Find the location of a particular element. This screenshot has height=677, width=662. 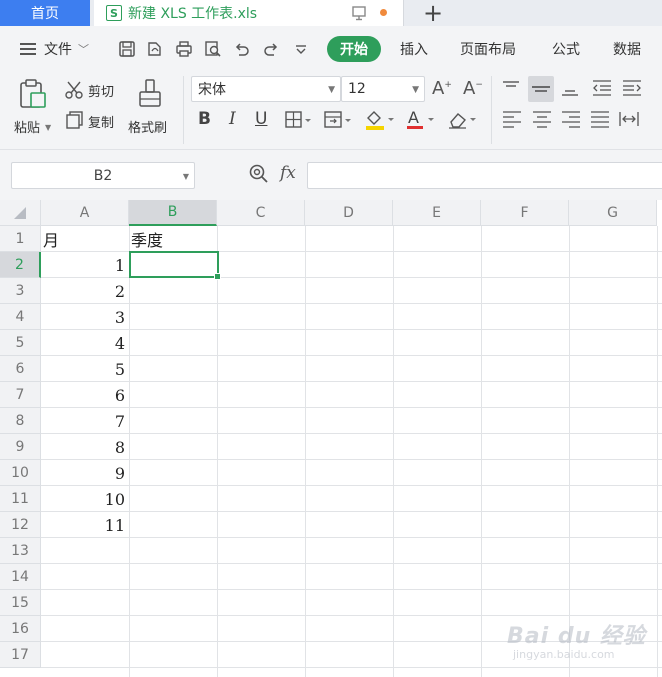

row-header-14: 14 is located at coordinates (20, 577).